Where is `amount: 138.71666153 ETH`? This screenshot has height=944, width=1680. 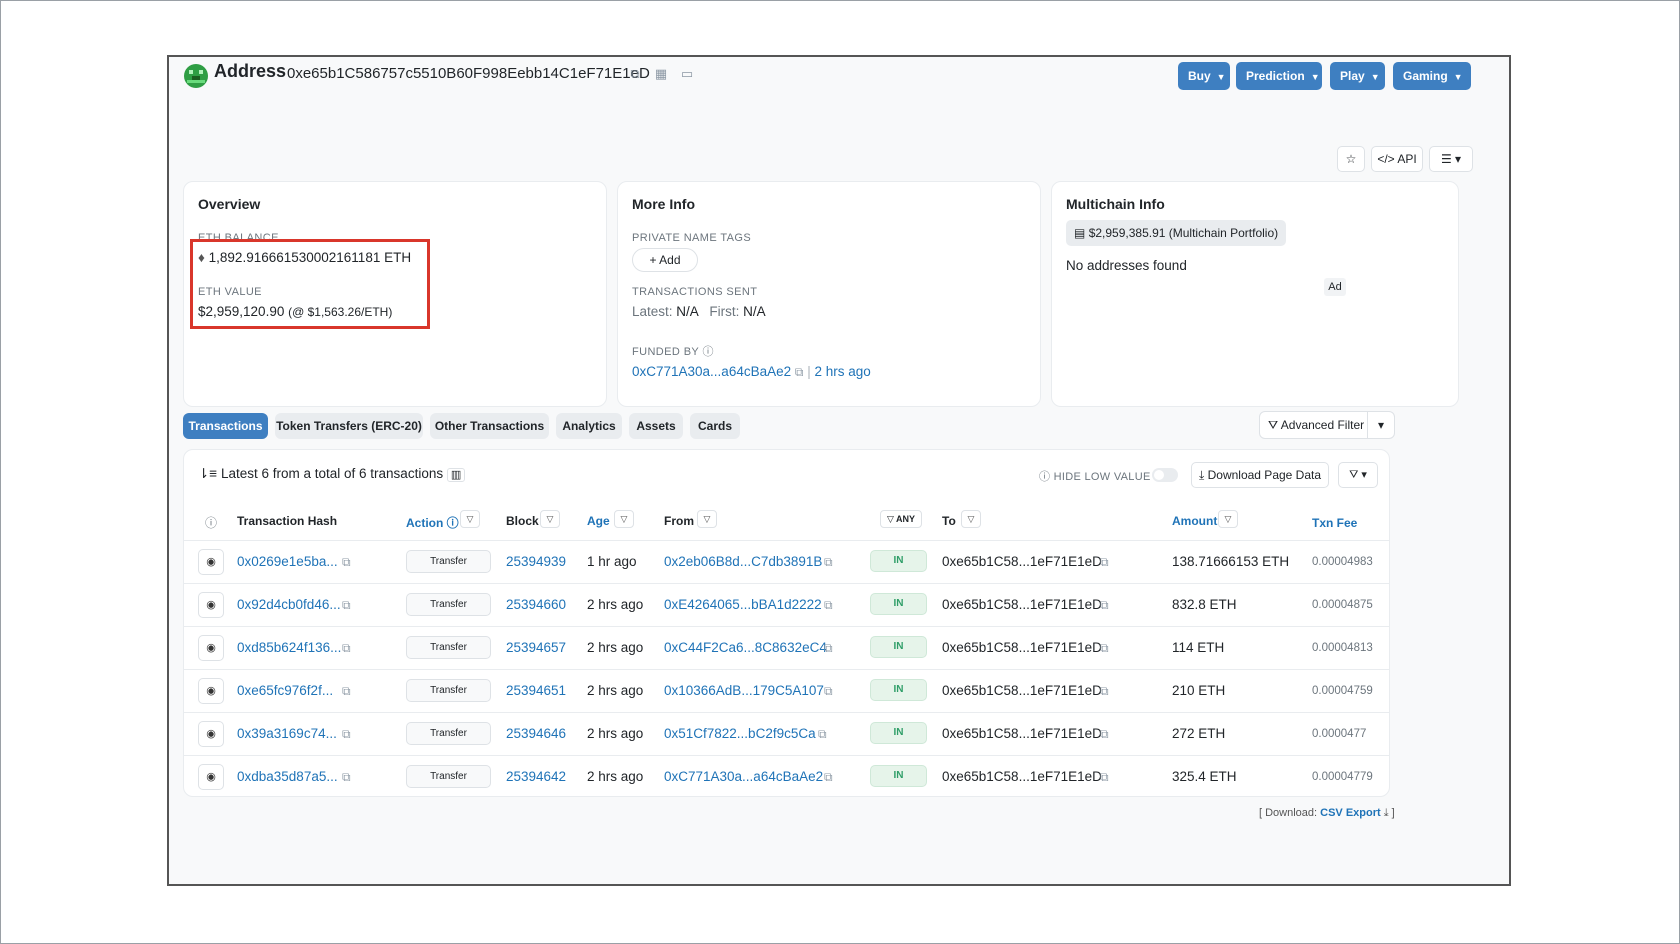 amount: 138.71666153 ETH is located at coordinates (1231, 561).